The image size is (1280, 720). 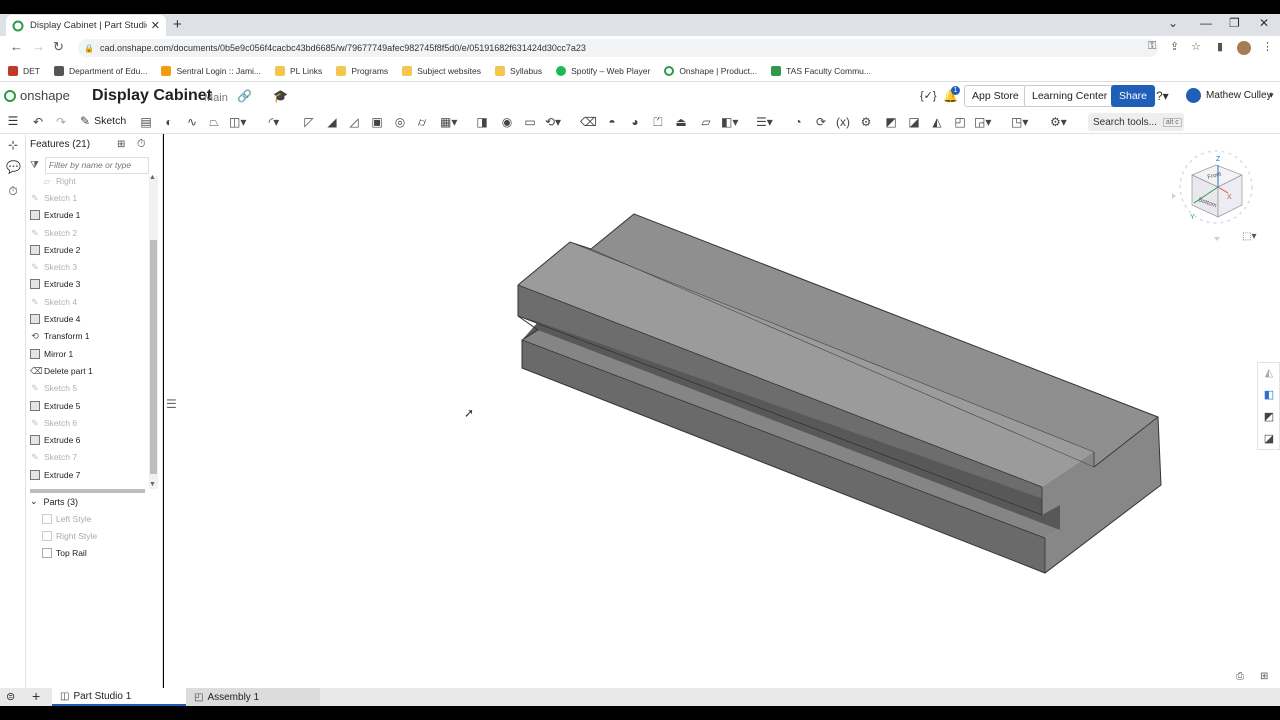 I want to click on variables-icon: {✓}, so click(x=928, y=95).